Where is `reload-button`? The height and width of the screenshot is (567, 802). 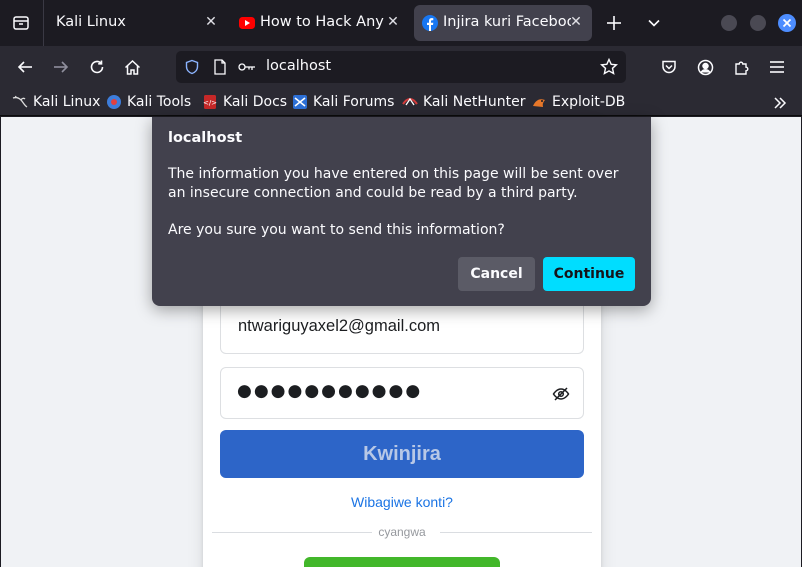
reload-button is located at coordinates (97, 67).